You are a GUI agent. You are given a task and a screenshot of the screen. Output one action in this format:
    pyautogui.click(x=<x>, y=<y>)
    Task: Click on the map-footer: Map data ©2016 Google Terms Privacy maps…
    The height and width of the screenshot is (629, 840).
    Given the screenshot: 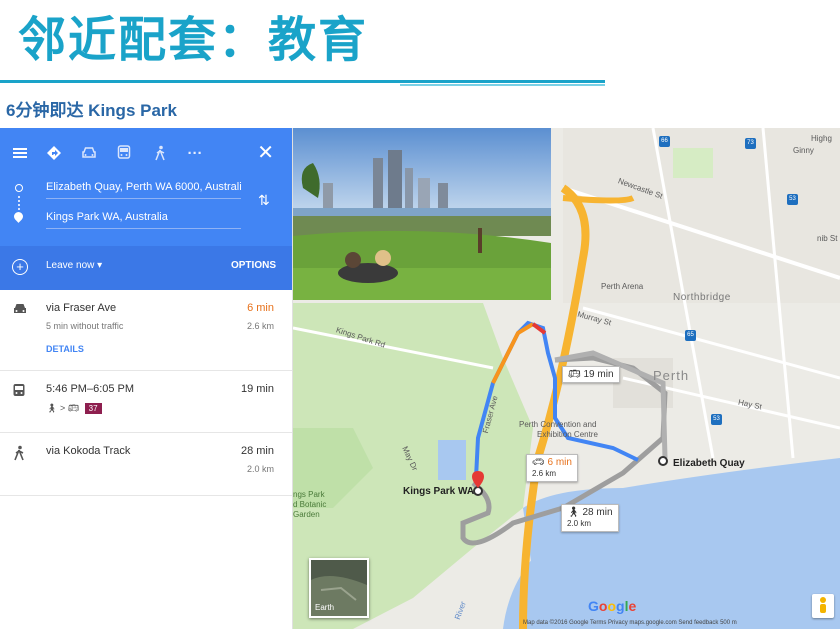 What is the action you would take?
    pyautogui.click(x=630, y=623)
    